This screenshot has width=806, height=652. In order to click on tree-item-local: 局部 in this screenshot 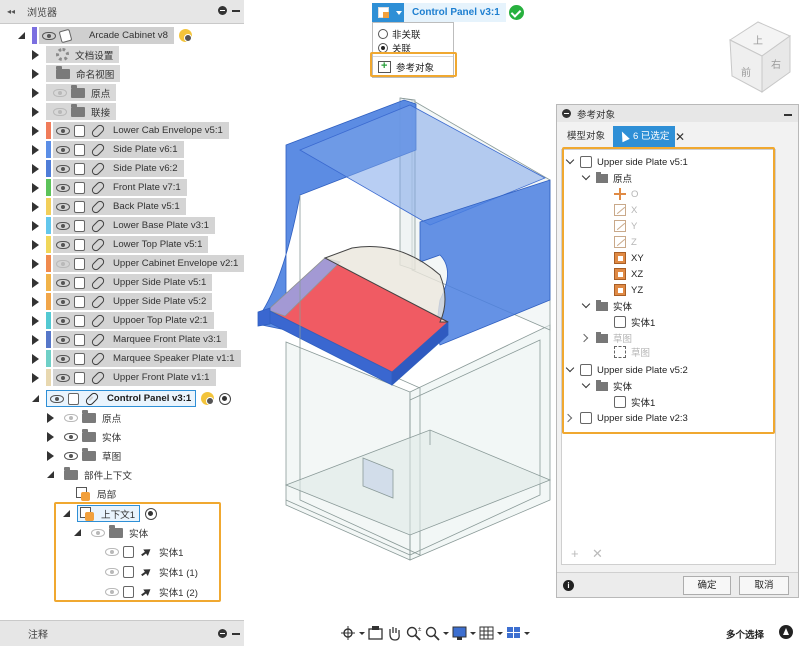, I will do `click(96, 493)`.